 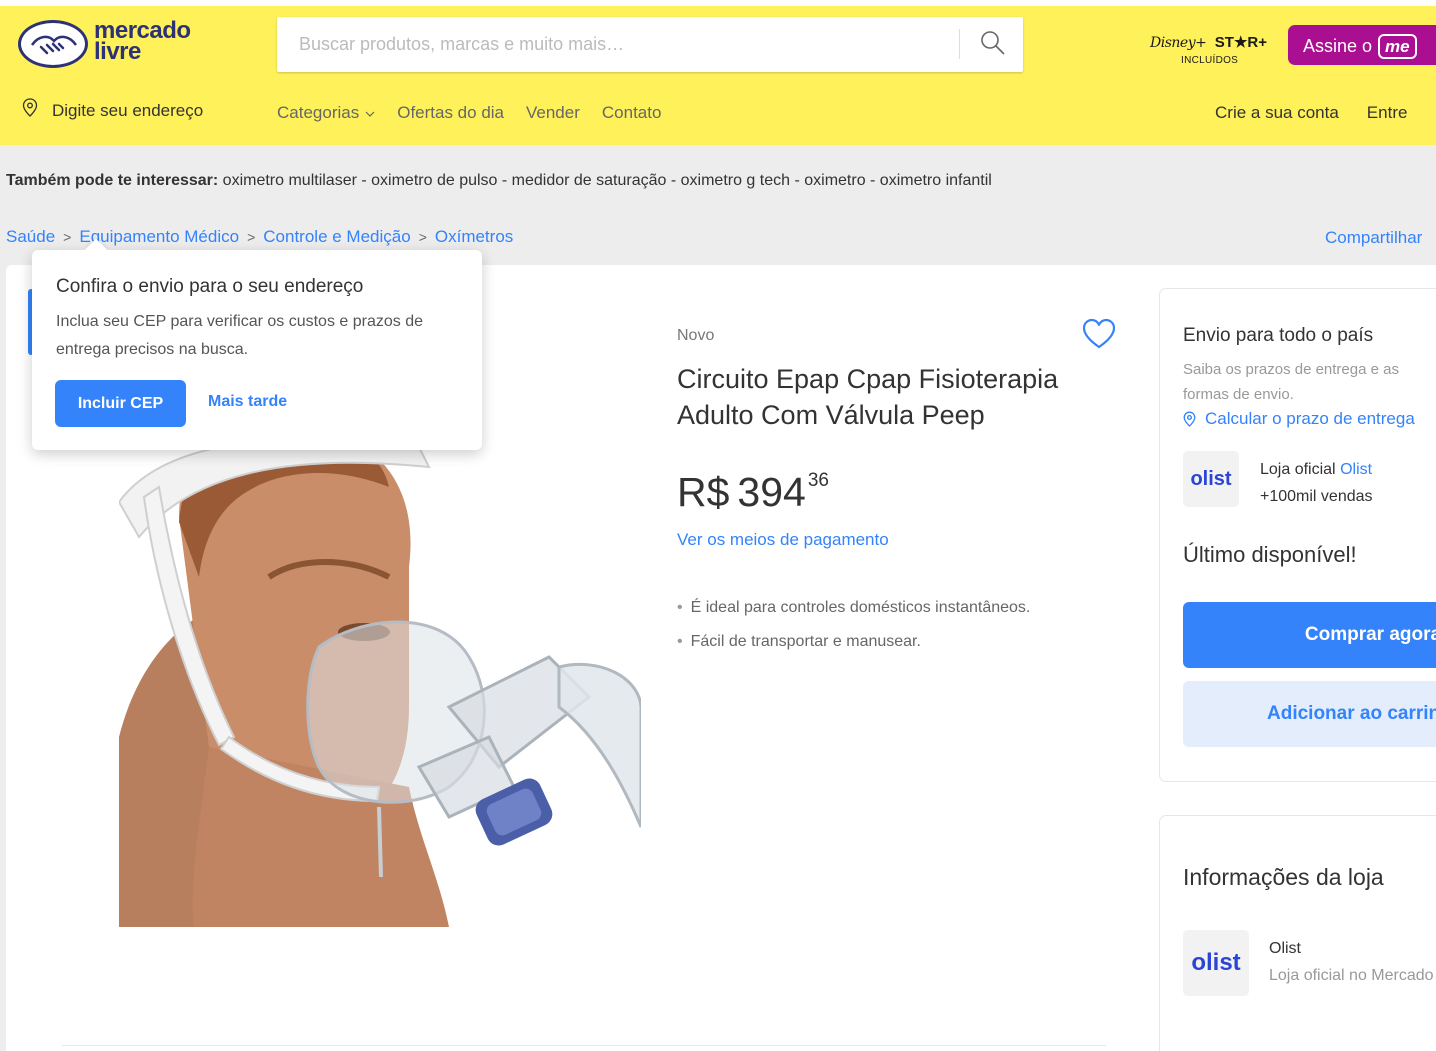 I want to click on popover-title: Confira o envio para o seu endereço, so click(x=210, y=286).